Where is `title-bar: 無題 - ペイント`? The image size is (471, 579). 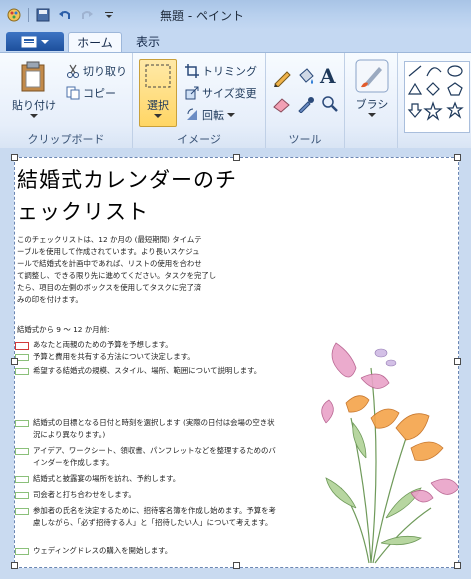
title-bar: 無題 - ペイント is located at coordinates (235, 15).